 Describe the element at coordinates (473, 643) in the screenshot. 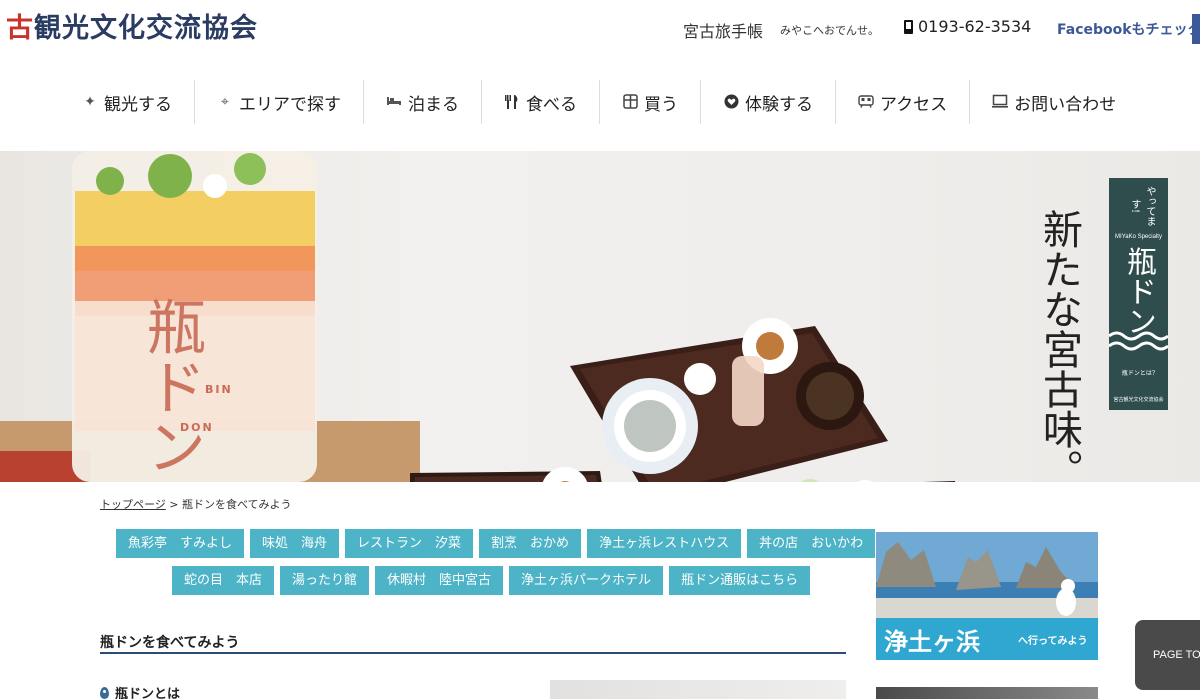

I see `section-heading: 瓶ドンを食べてみよう` at that location.